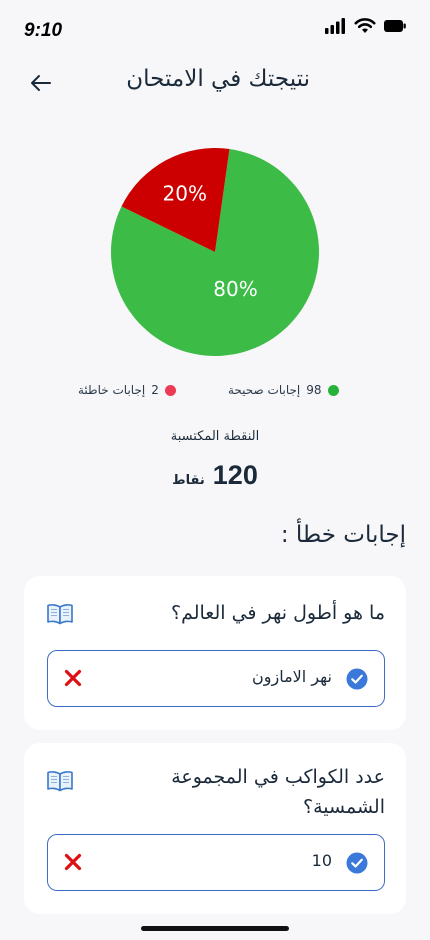 The height and width of the screenshot is (940, 430). Describe the element at coordinates (278, 792) in the screenshot. I see `question-text: عدد الكواكب في المجموعة الشمسية؟` at that location.